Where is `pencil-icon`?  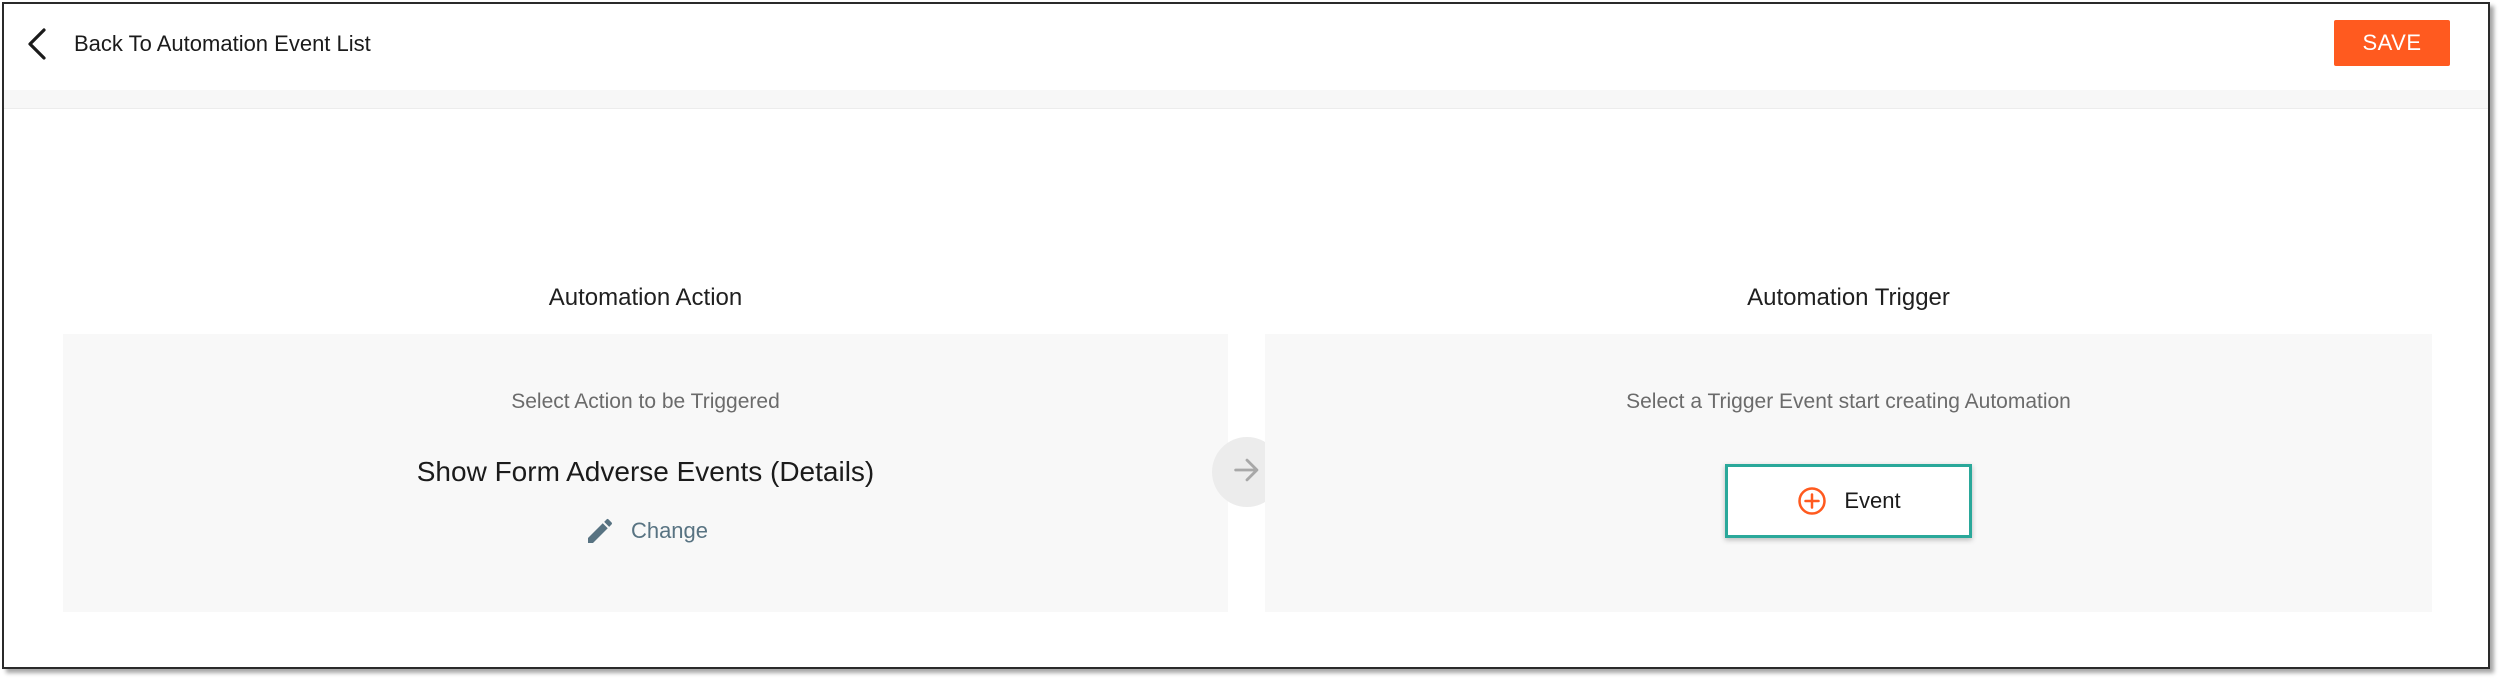 pencil-icon is located at coordinates (600, 531).